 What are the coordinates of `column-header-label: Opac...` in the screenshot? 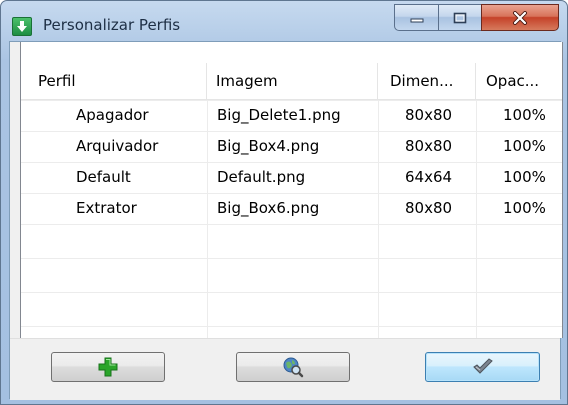 It's located at (513, 81).